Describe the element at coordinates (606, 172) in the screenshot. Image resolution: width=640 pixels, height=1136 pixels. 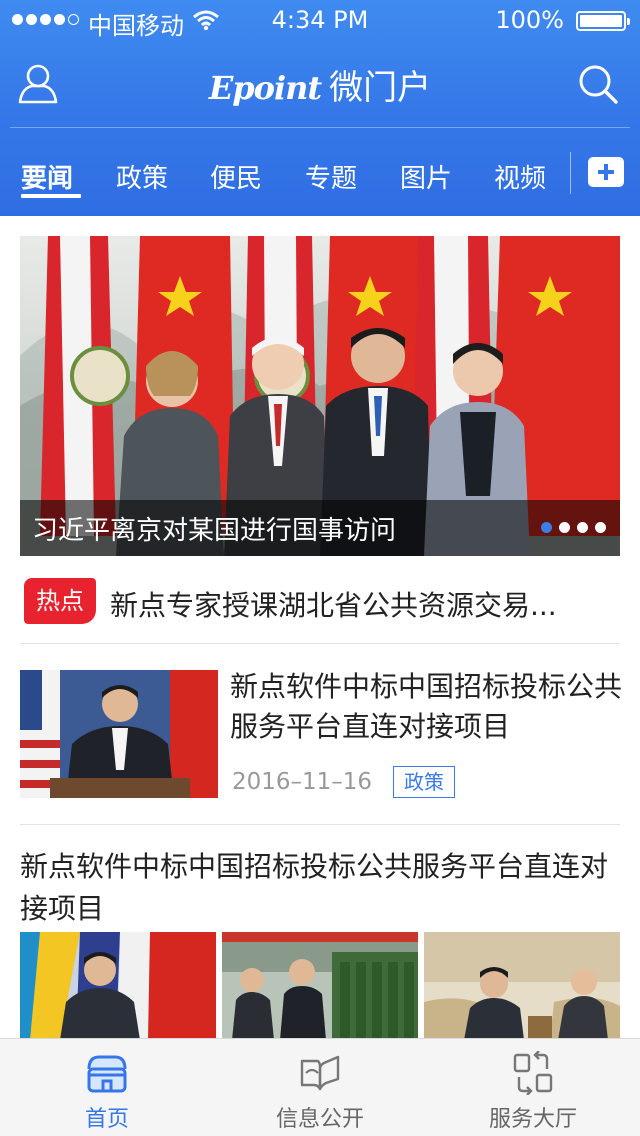
I see `add-tab-icon` at that location.